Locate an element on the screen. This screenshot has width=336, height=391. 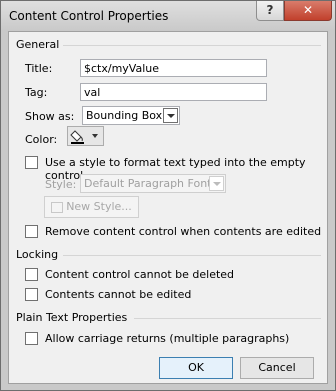
plain-text-heading: Plain Text Properties is located at coordinates (72, 317).